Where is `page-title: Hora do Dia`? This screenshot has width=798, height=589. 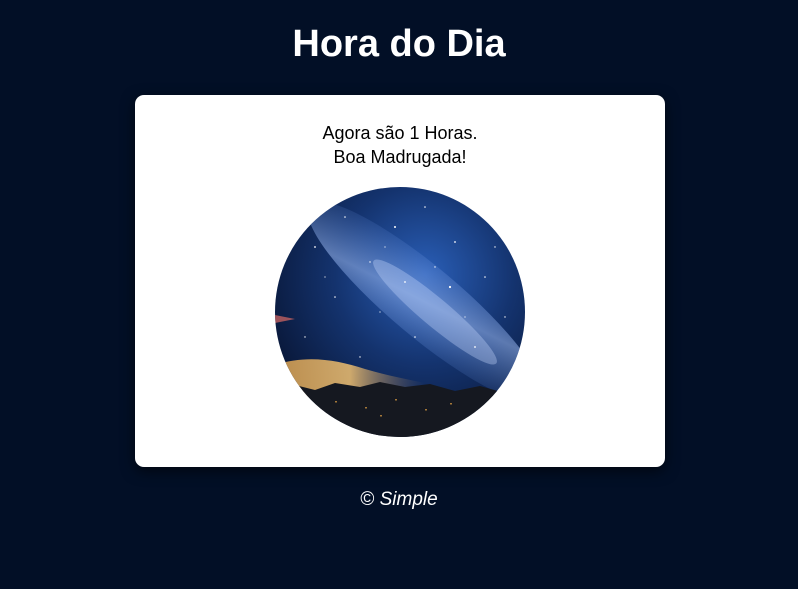
page-title: Hora do Dia is located at coordinates (399, 44).